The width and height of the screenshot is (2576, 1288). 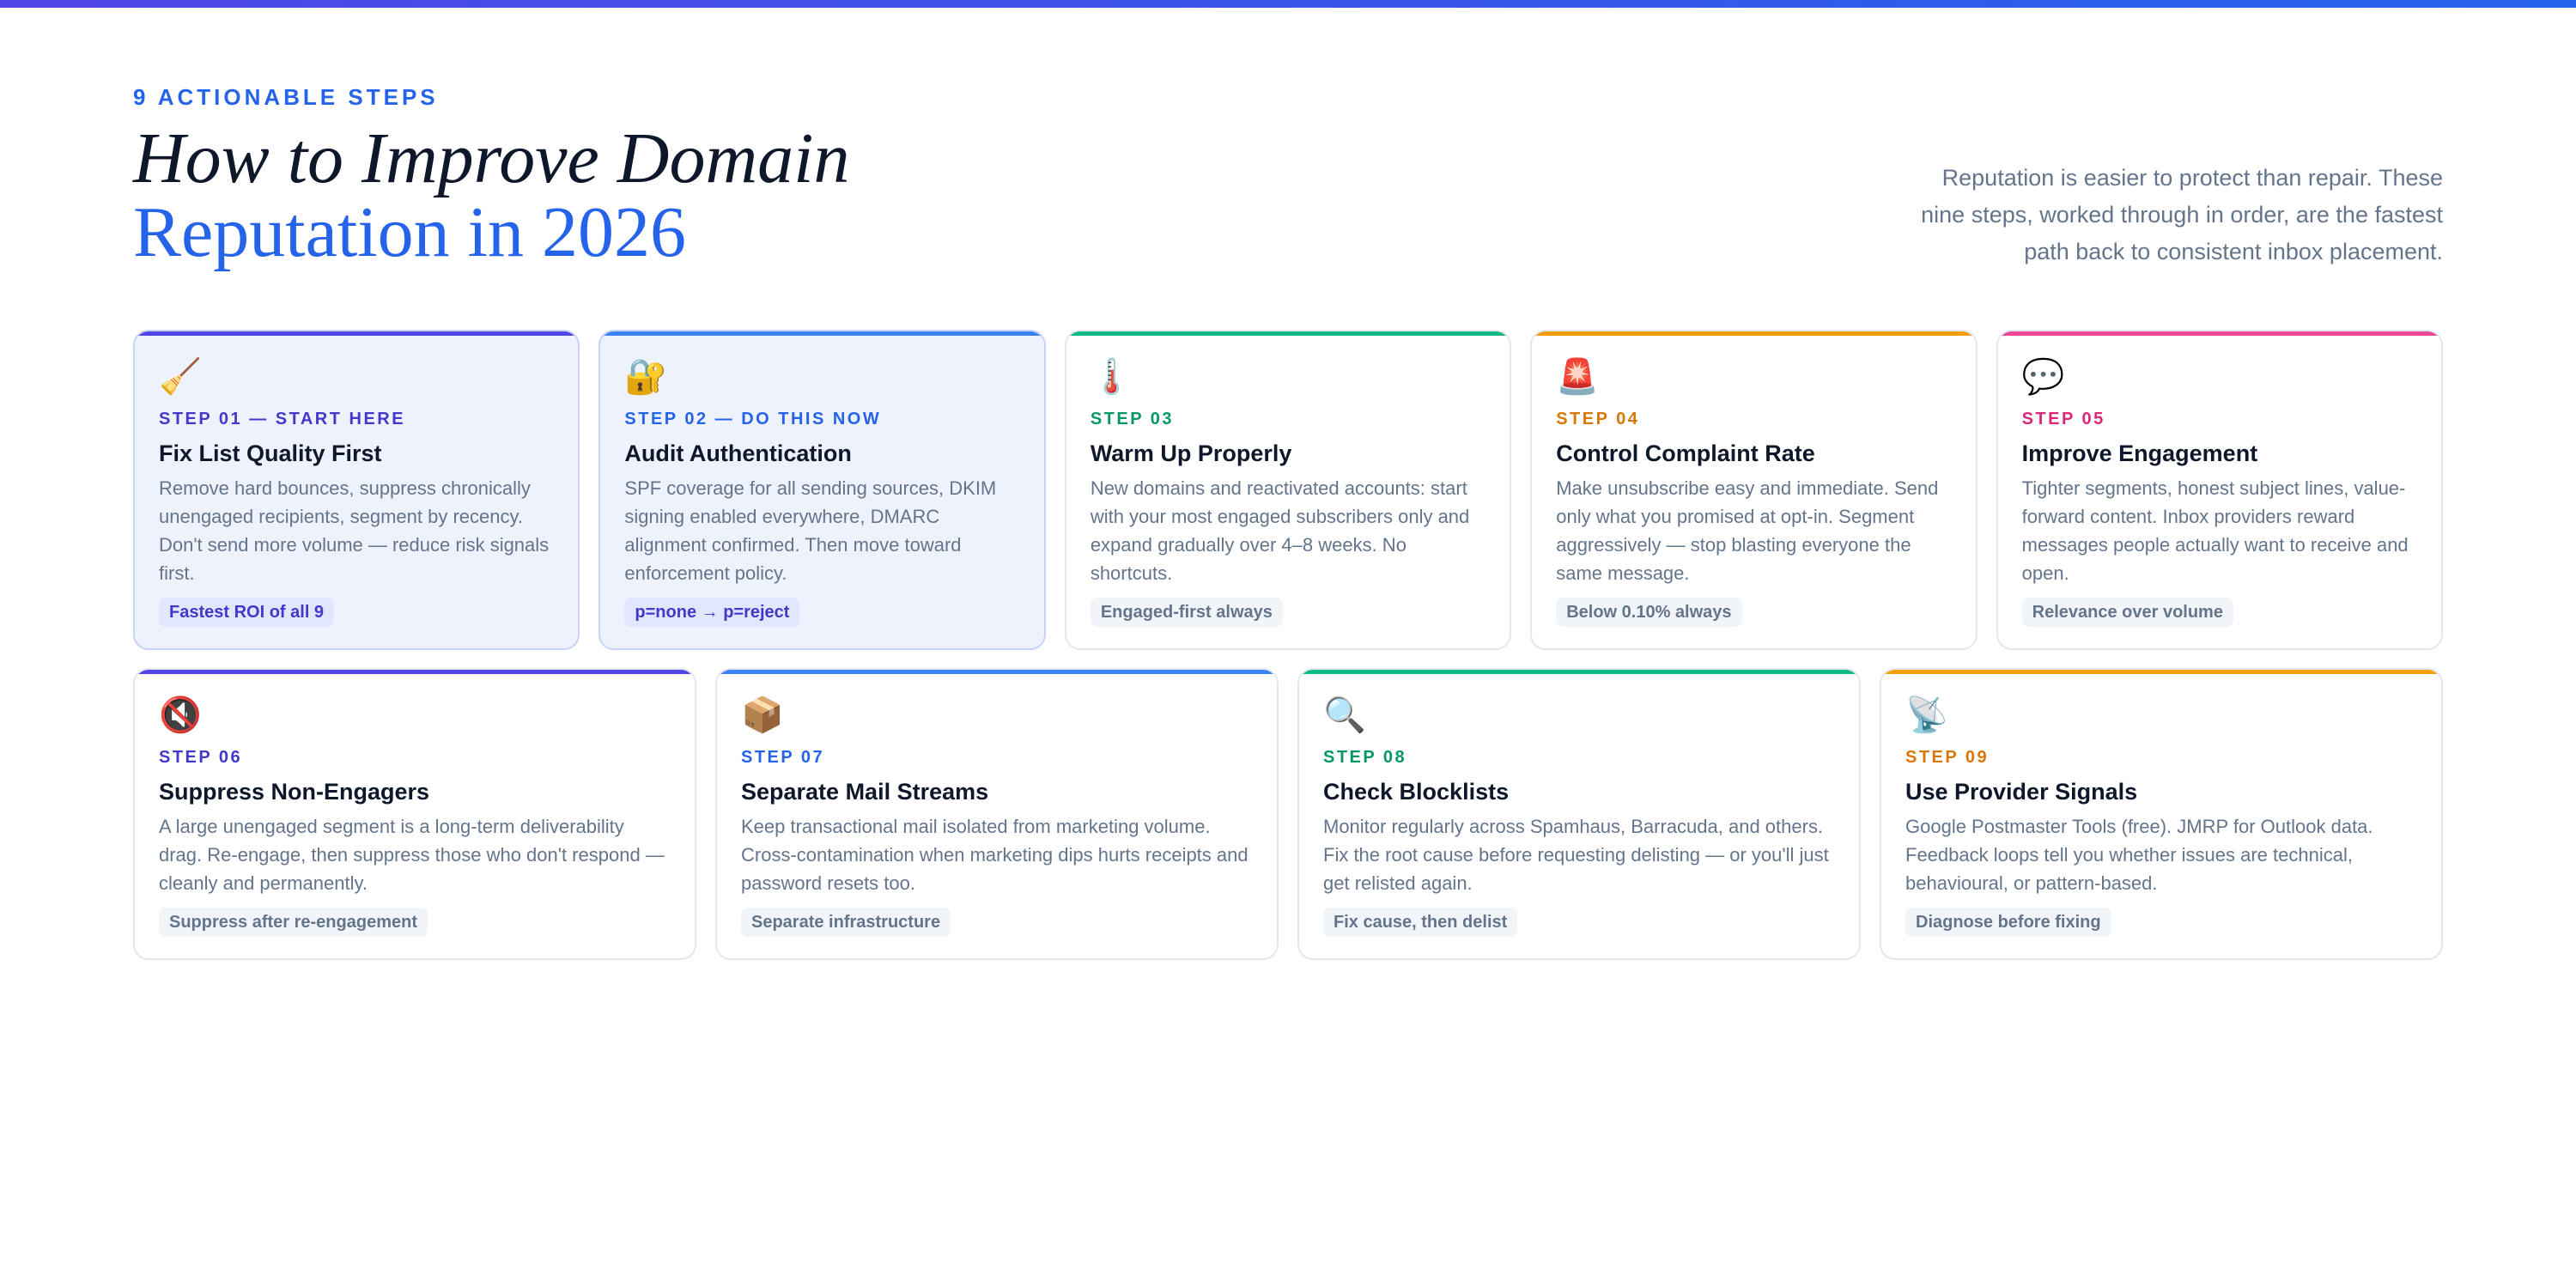 I want to click on step-title: Improve Engagement, so click(x=2140, y=453).